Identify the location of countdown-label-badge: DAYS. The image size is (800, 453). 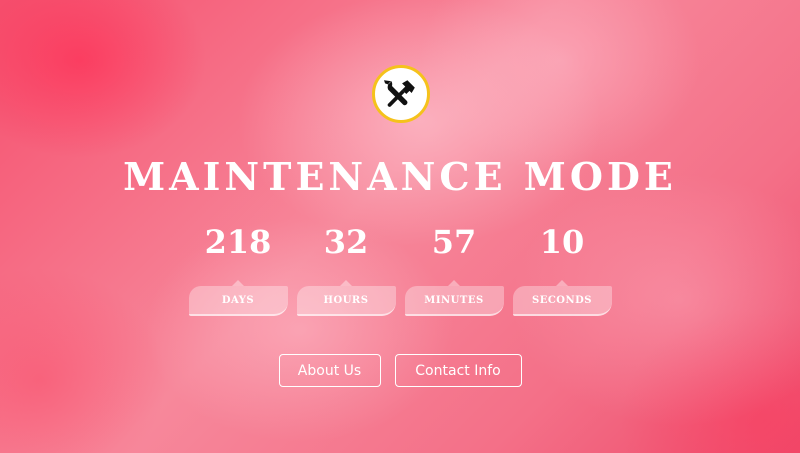
(238, 298).